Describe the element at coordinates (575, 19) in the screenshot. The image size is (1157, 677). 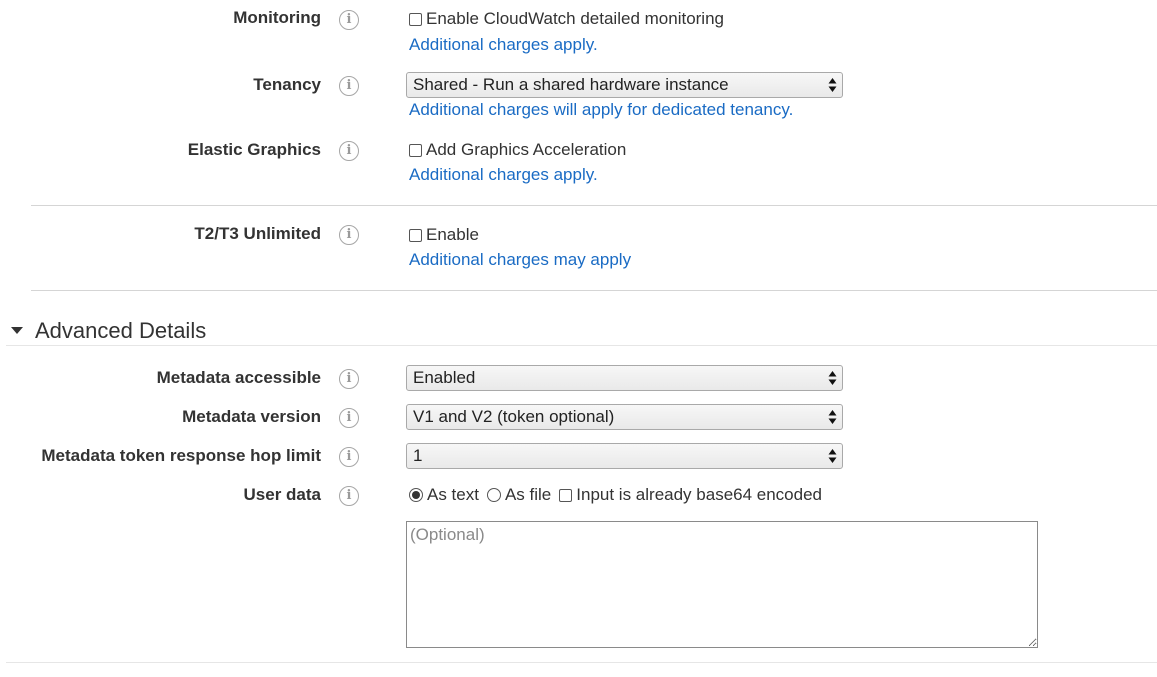
I see `monitoring-checkbox-label: Enable CloudWatch detailed monitoring` at that location.